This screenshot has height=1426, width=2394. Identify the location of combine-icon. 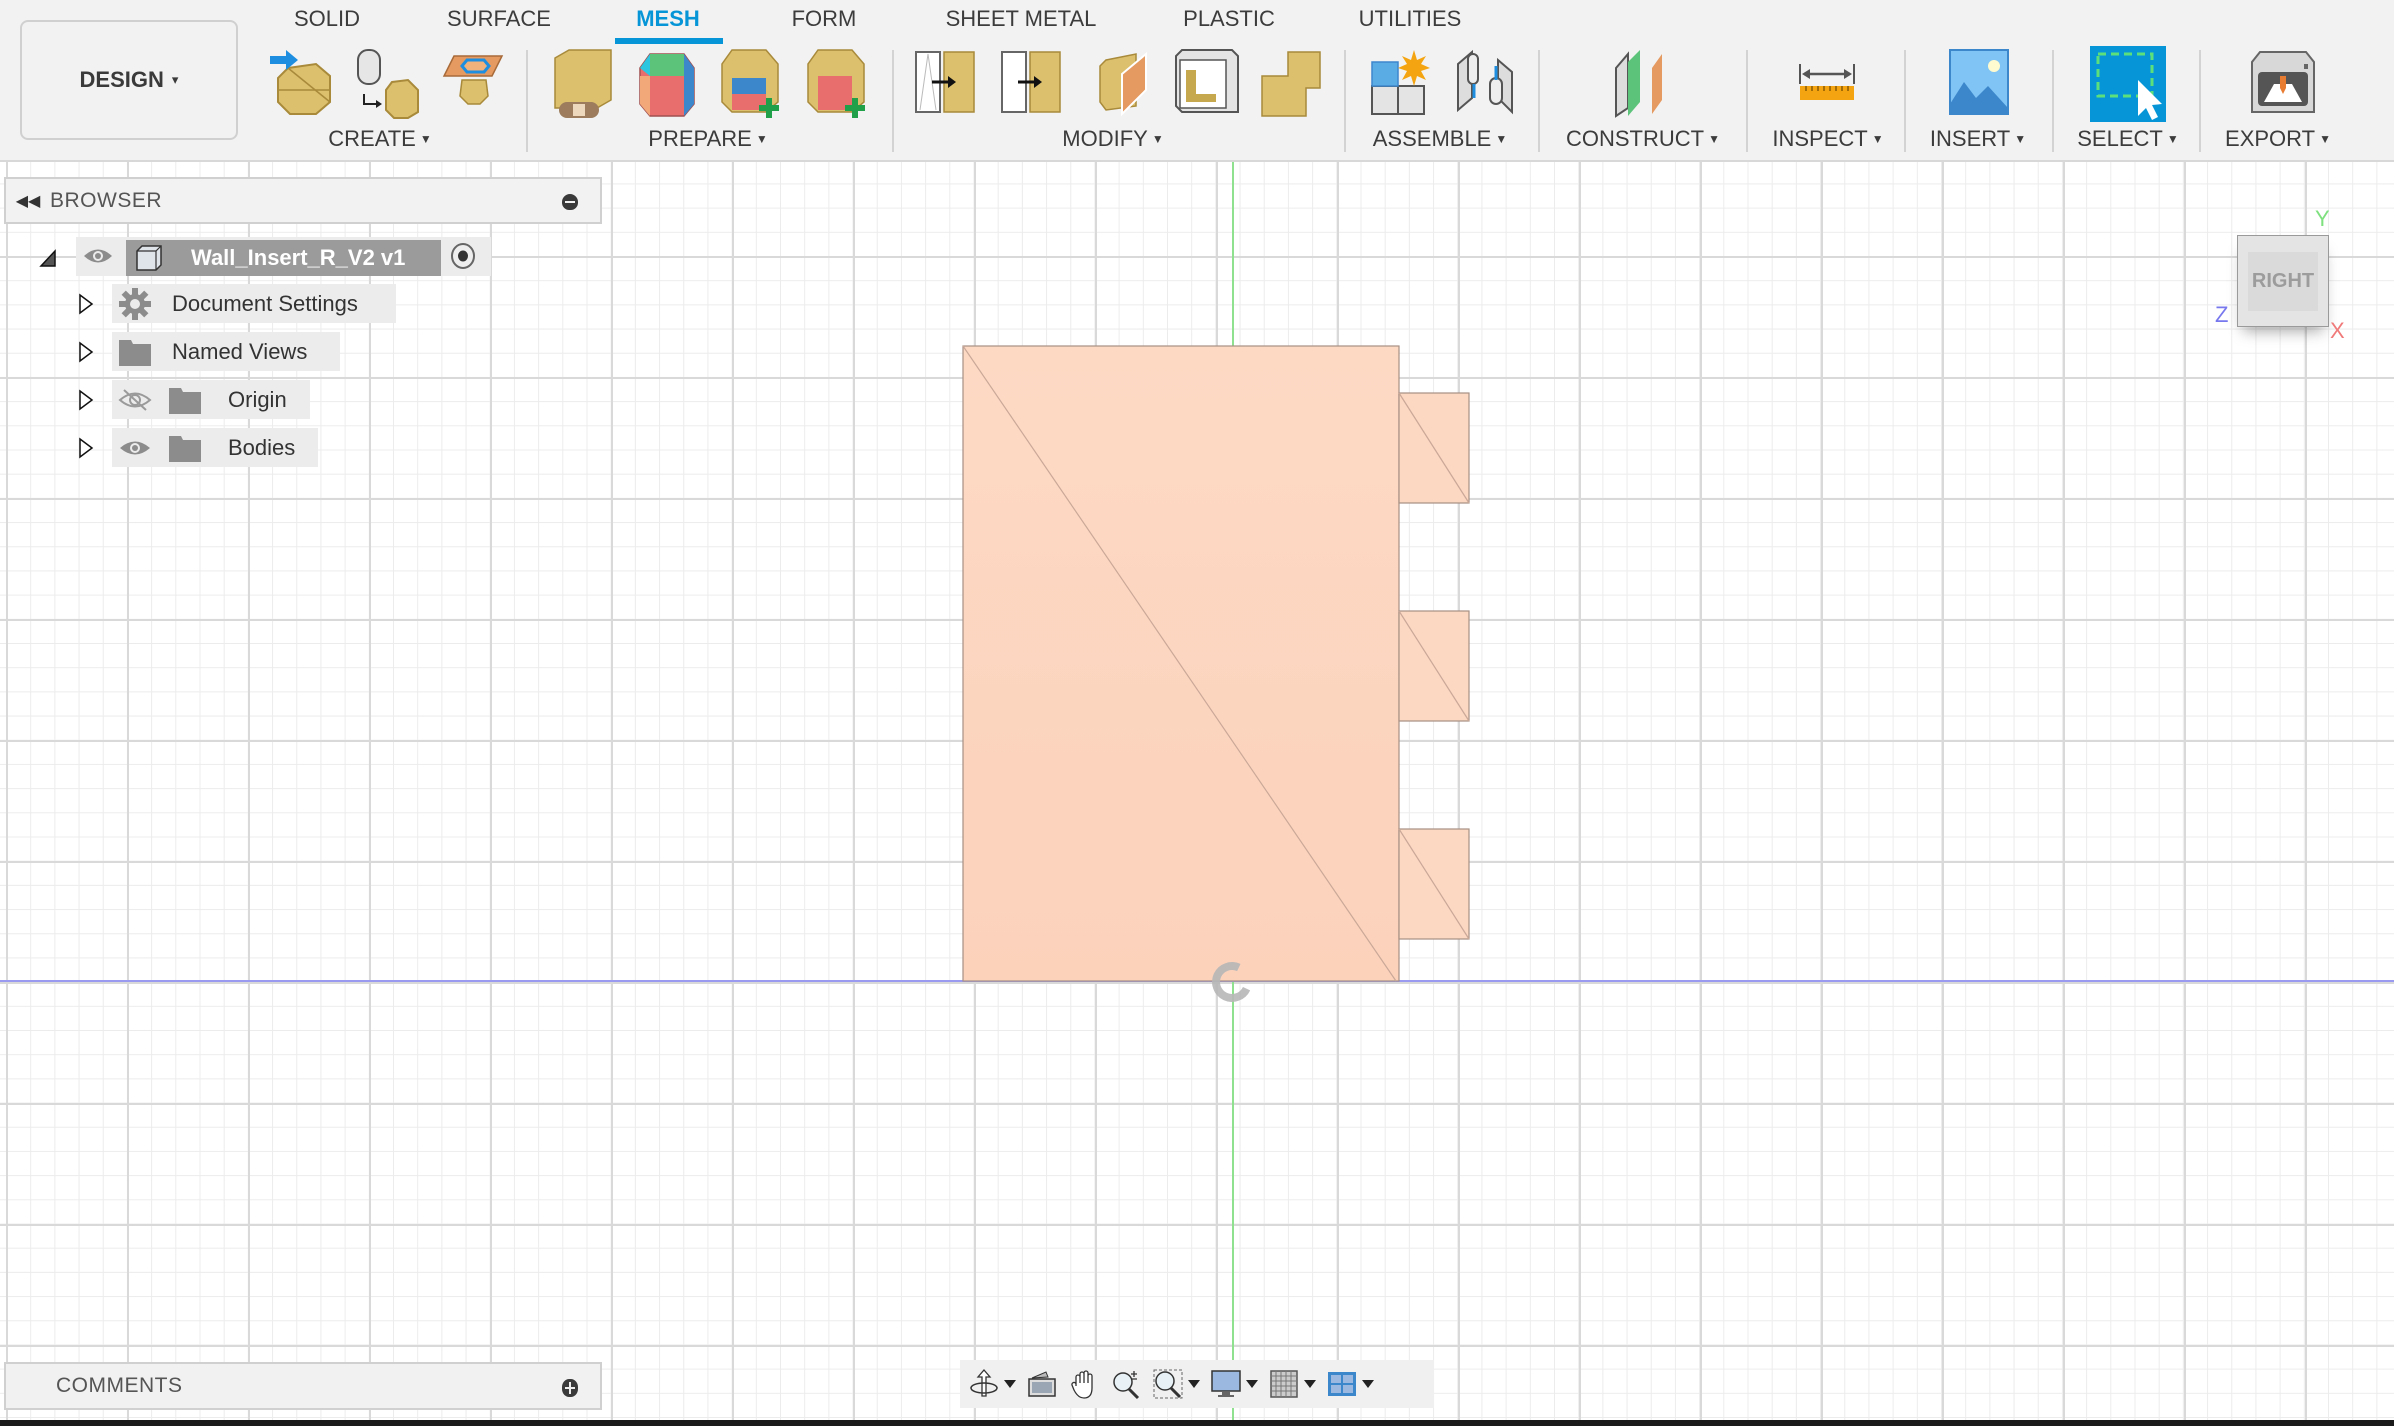
(1293, 83).